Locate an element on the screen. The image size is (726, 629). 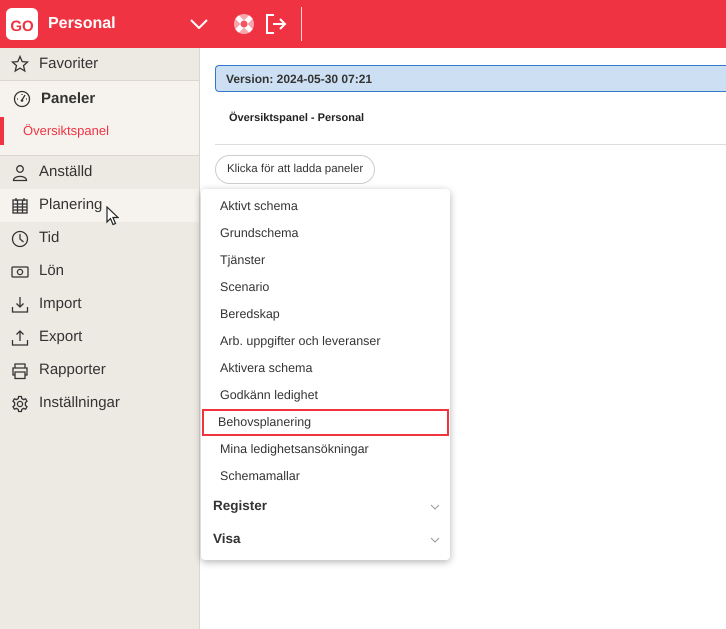
calendar-icon is located at coordinates (20, 205).